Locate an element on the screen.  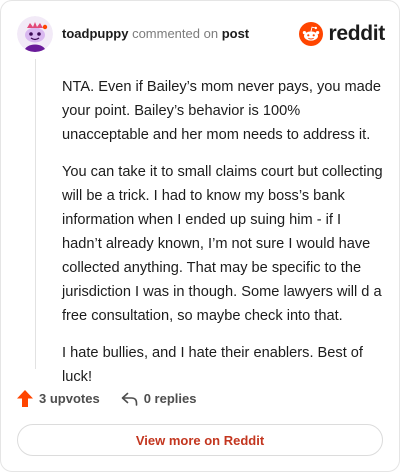
upvote-button: 3 upvotes is located at coordinates (58, 398).